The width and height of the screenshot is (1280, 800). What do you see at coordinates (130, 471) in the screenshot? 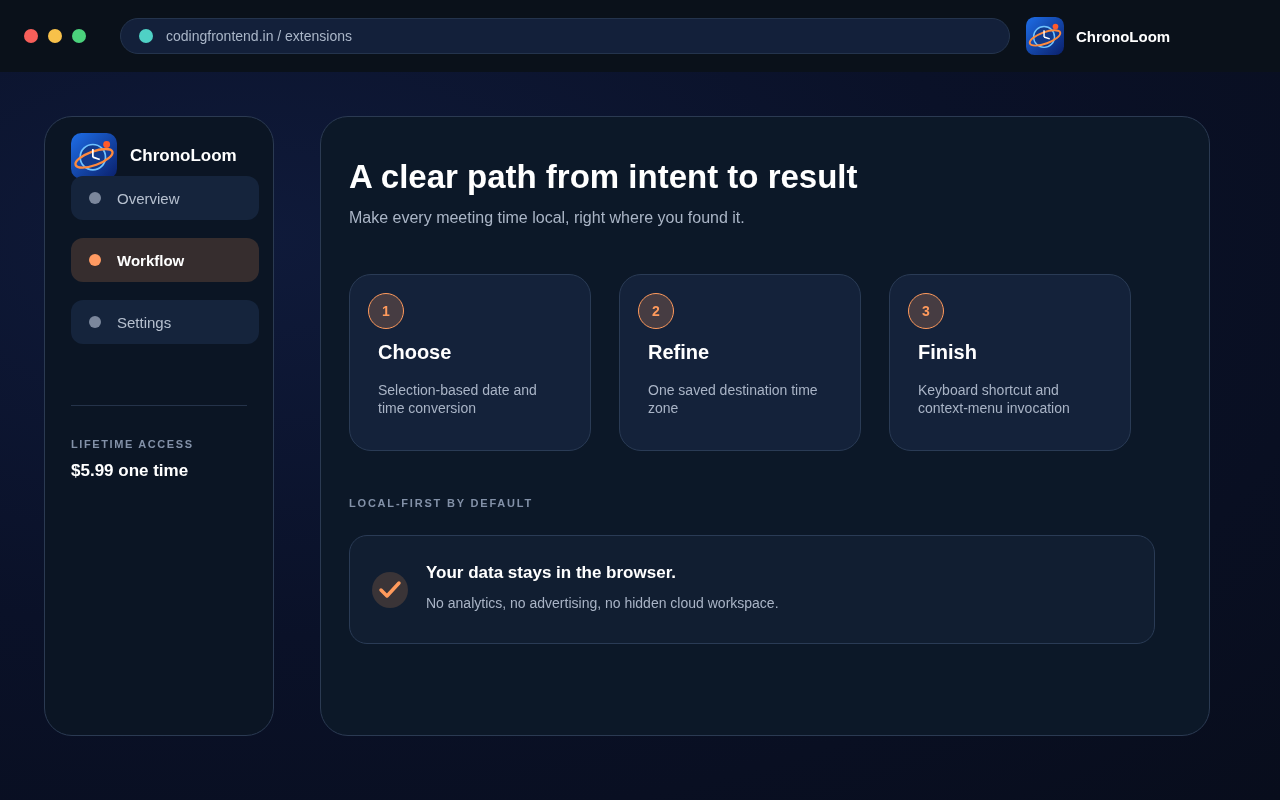
I see `price-text: $5.99 one time` at bounding box center [130, 471].